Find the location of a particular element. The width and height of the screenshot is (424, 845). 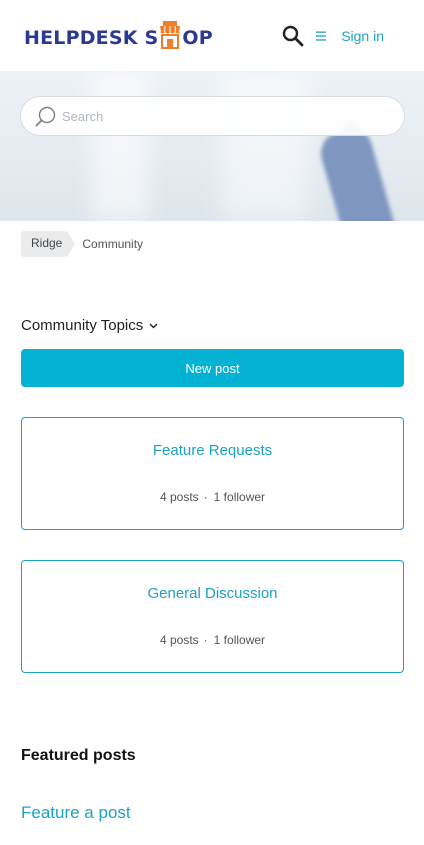

helpdesk-shop-logo: HELPDESK S OP is located at coordinates (118, 33).